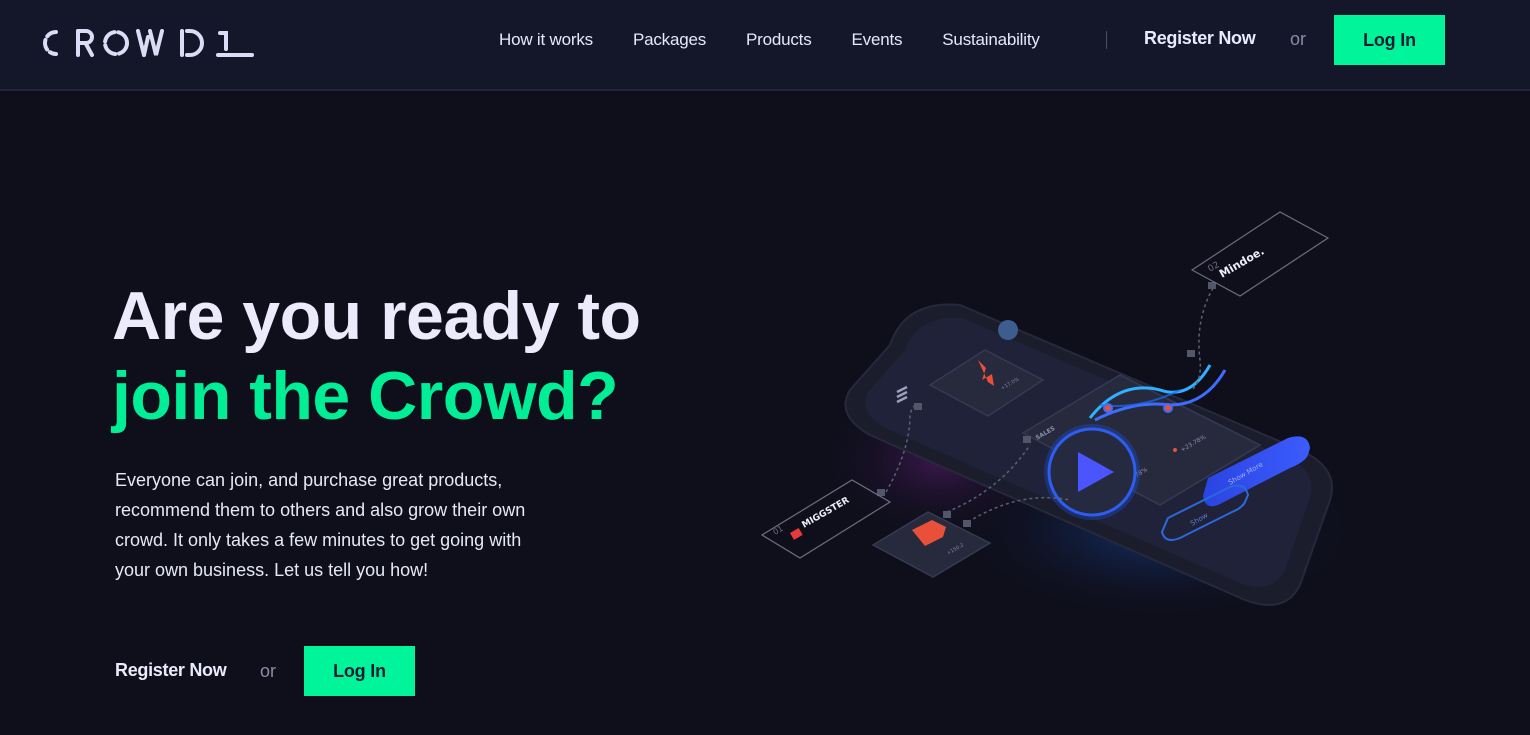 Image resolution: width=1530 pixels, height=735 pixels. I want to click on hero-login-button: Log In, so click(359, 671).